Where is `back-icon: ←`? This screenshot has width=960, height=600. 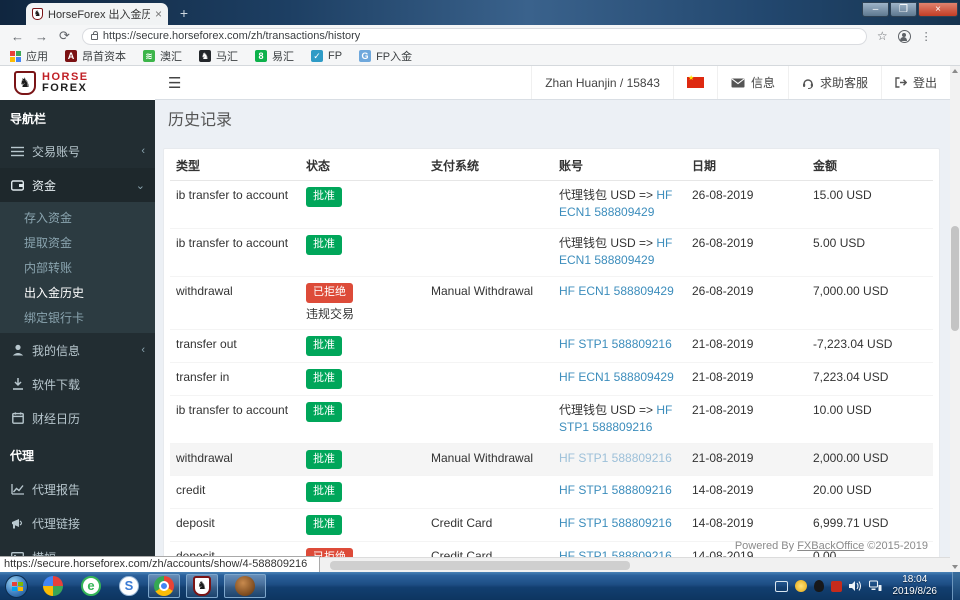 back-icon: ← is located at coordinates (17, 36).